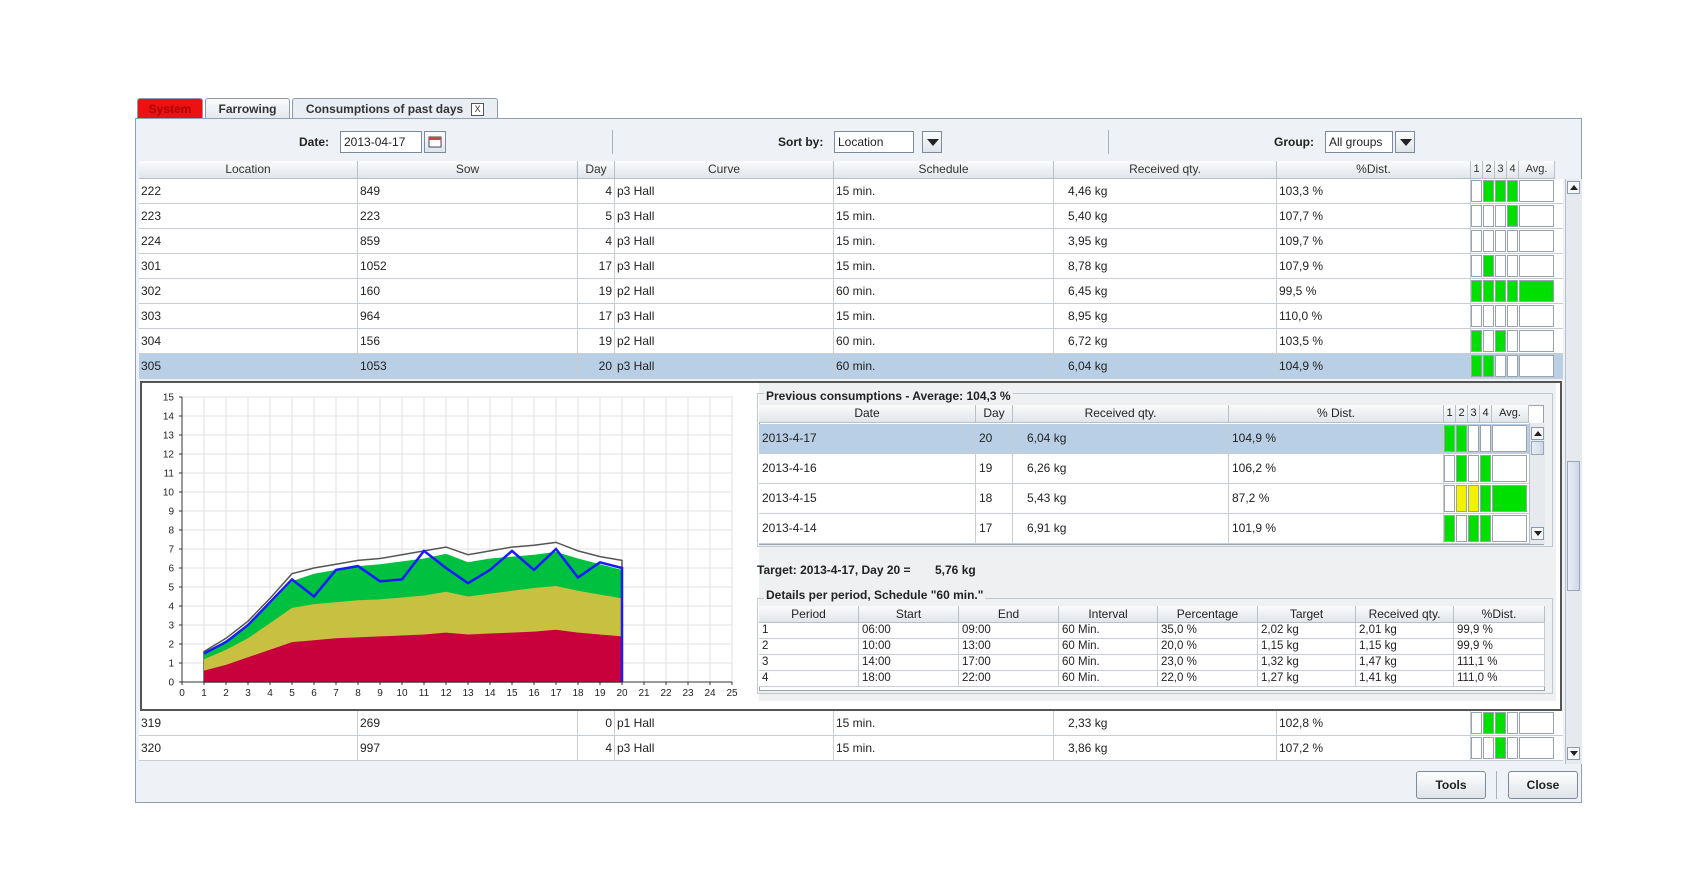 Image resolution: width=1702 pixels, height=890 pixels. I want to click on tab-system: System, so click(170, 108).